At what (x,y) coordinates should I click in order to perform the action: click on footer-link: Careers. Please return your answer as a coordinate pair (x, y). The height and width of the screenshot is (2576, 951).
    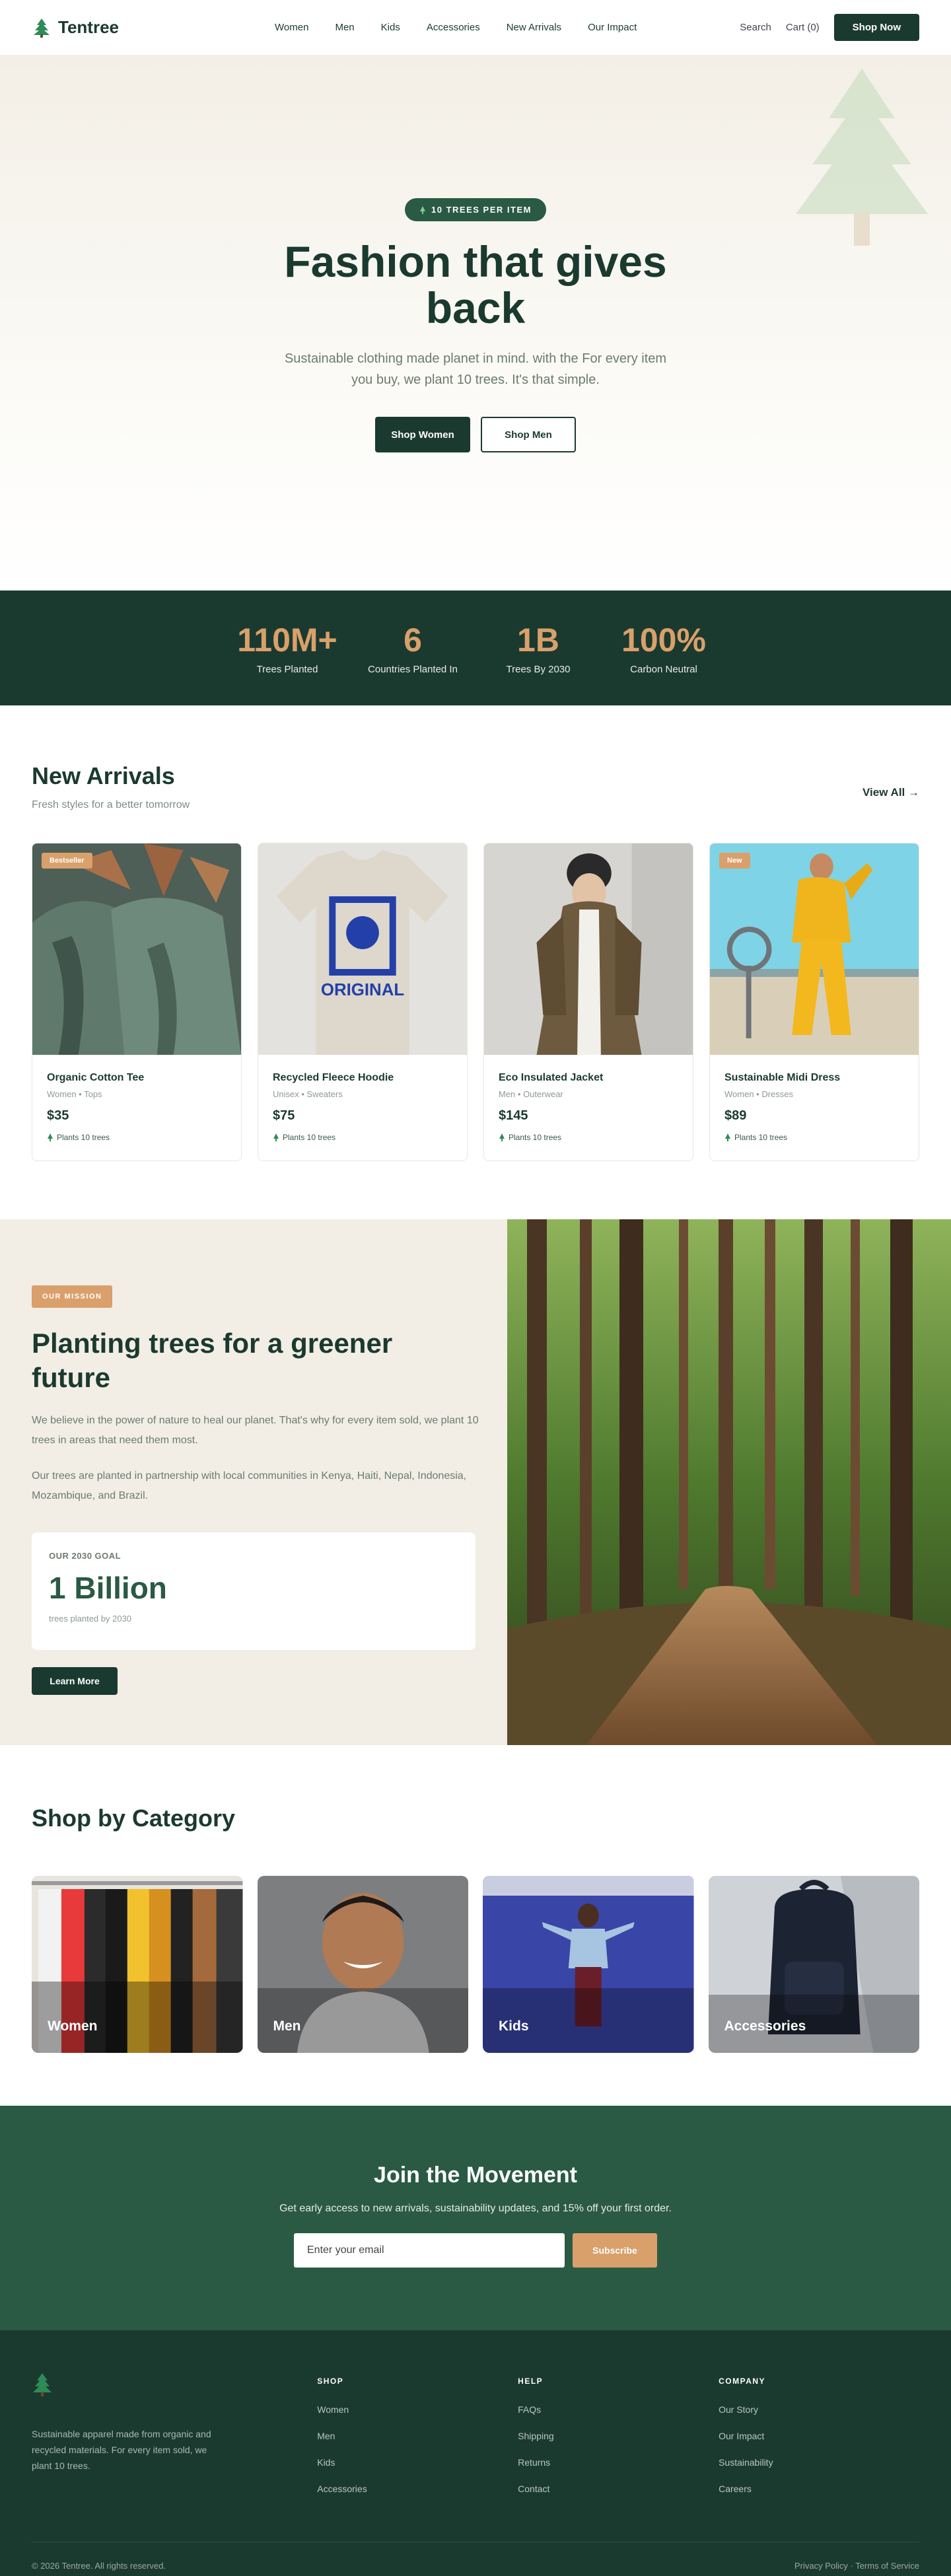
    Looking at the image, I should click on (819, 2489).